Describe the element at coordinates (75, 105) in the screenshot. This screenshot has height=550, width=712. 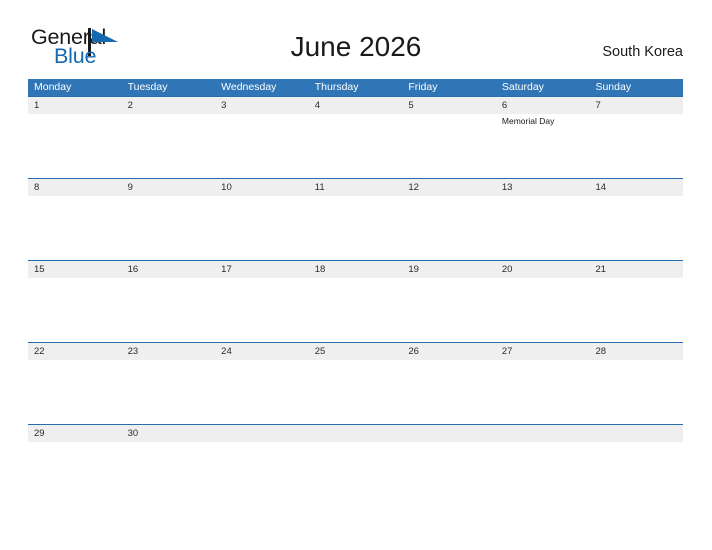
I see `day-number: 1` at that location.